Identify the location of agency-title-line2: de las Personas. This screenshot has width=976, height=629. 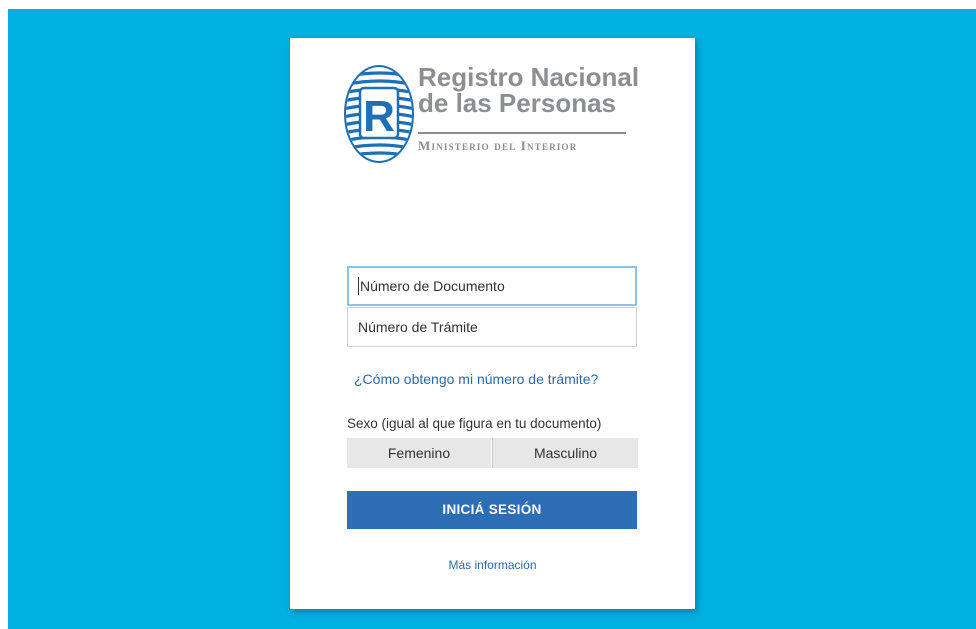
(517, 103).